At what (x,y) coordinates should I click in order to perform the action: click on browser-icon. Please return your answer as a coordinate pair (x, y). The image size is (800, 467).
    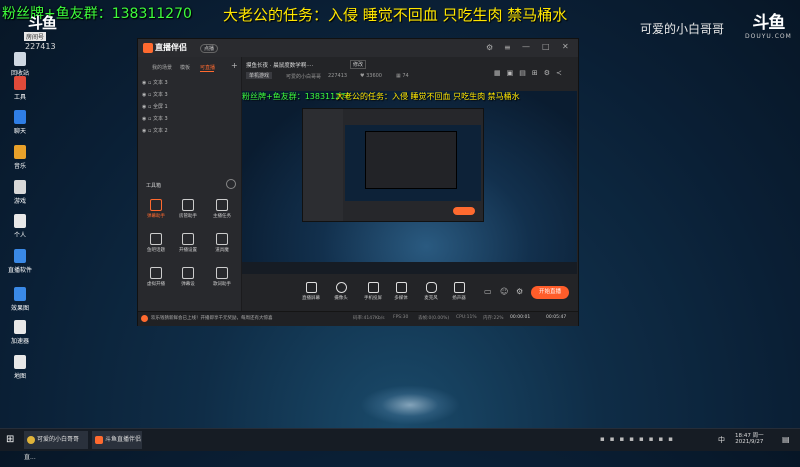
    Looking at the image, I should click on (31, 439).